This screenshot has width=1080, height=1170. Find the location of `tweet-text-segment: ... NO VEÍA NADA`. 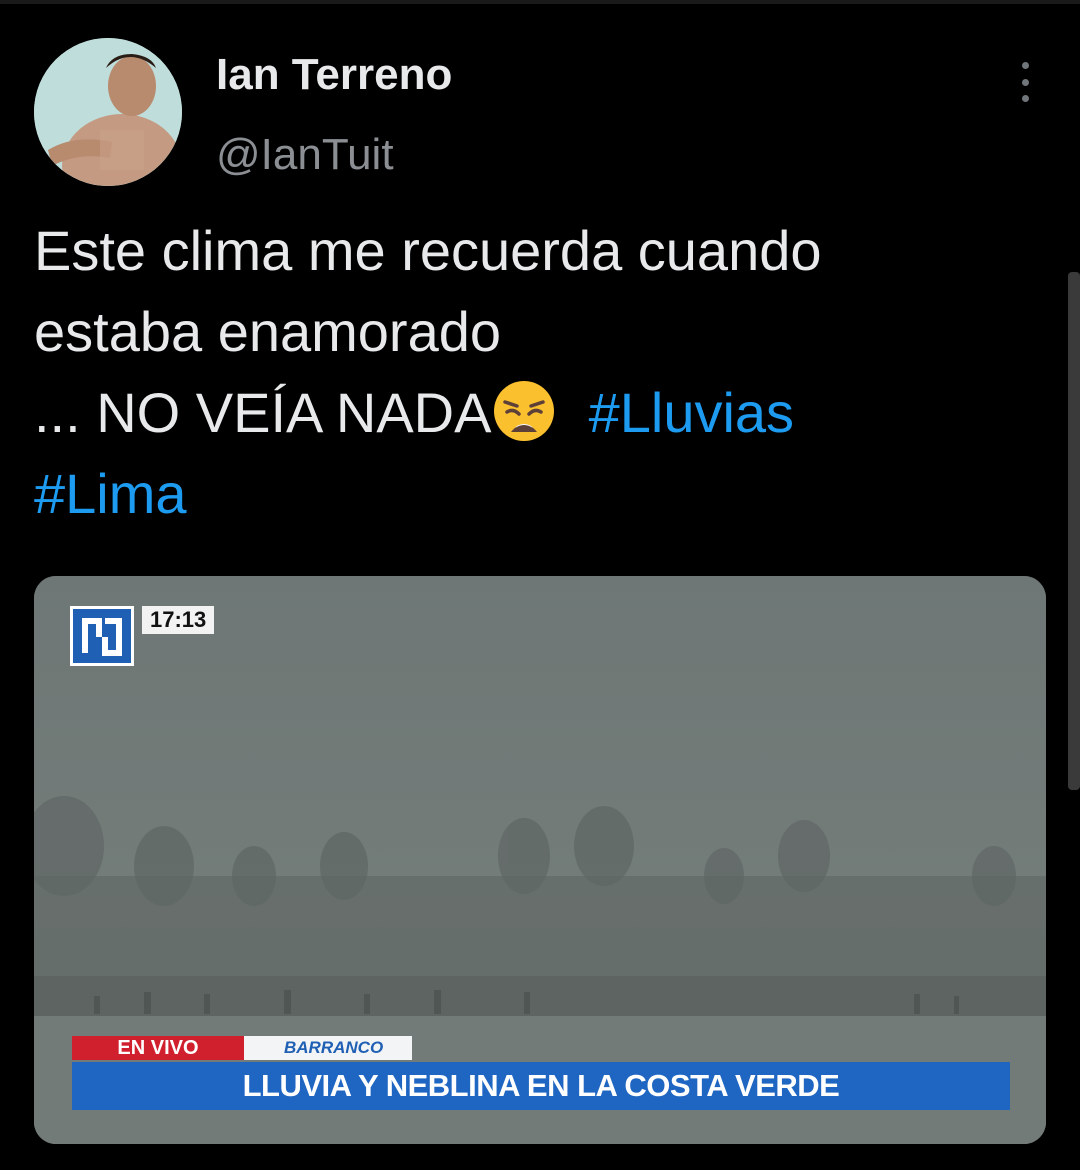

tweet-text-segment: ... NO VEÍA NADA is located at coordinates (263, 412).